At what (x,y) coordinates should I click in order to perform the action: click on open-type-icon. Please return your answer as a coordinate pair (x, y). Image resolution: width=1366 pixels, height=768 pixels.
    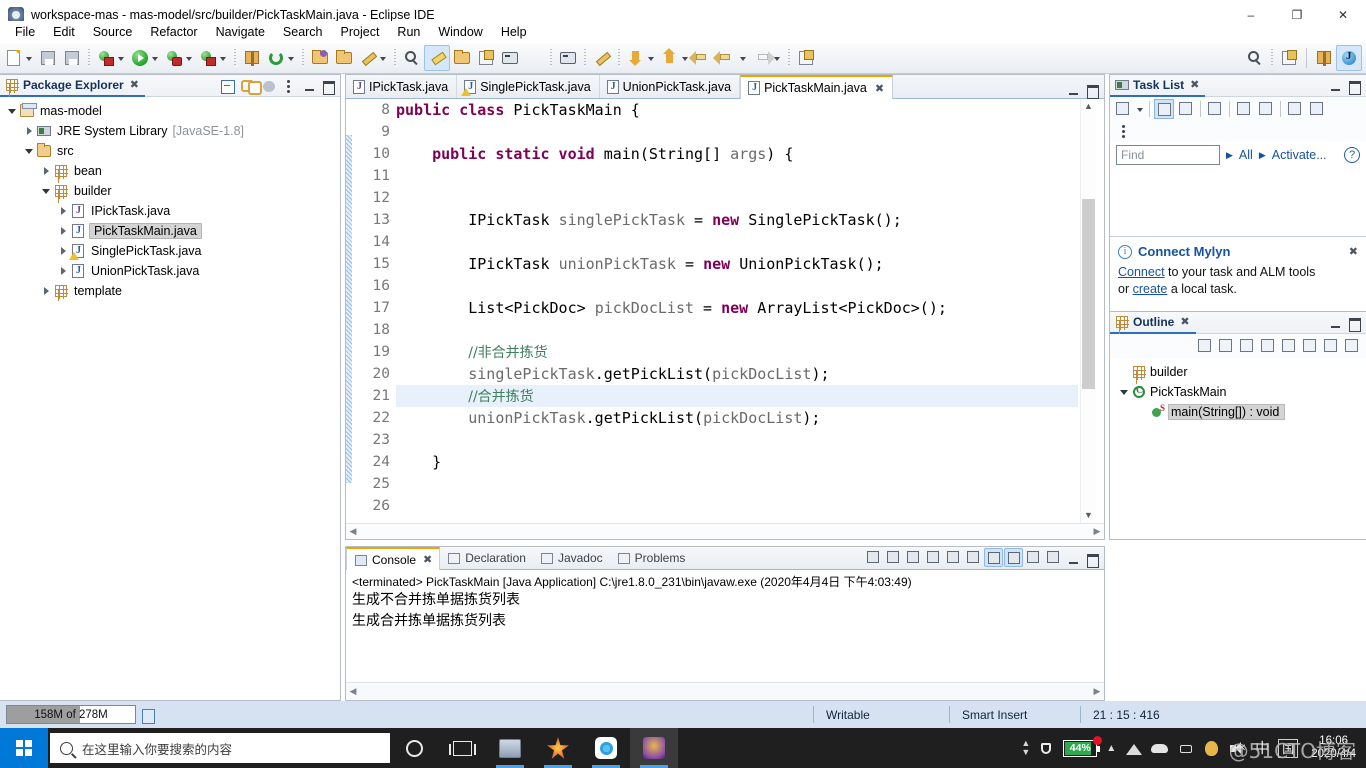
    Looking at the image, I should click on (320, 58).